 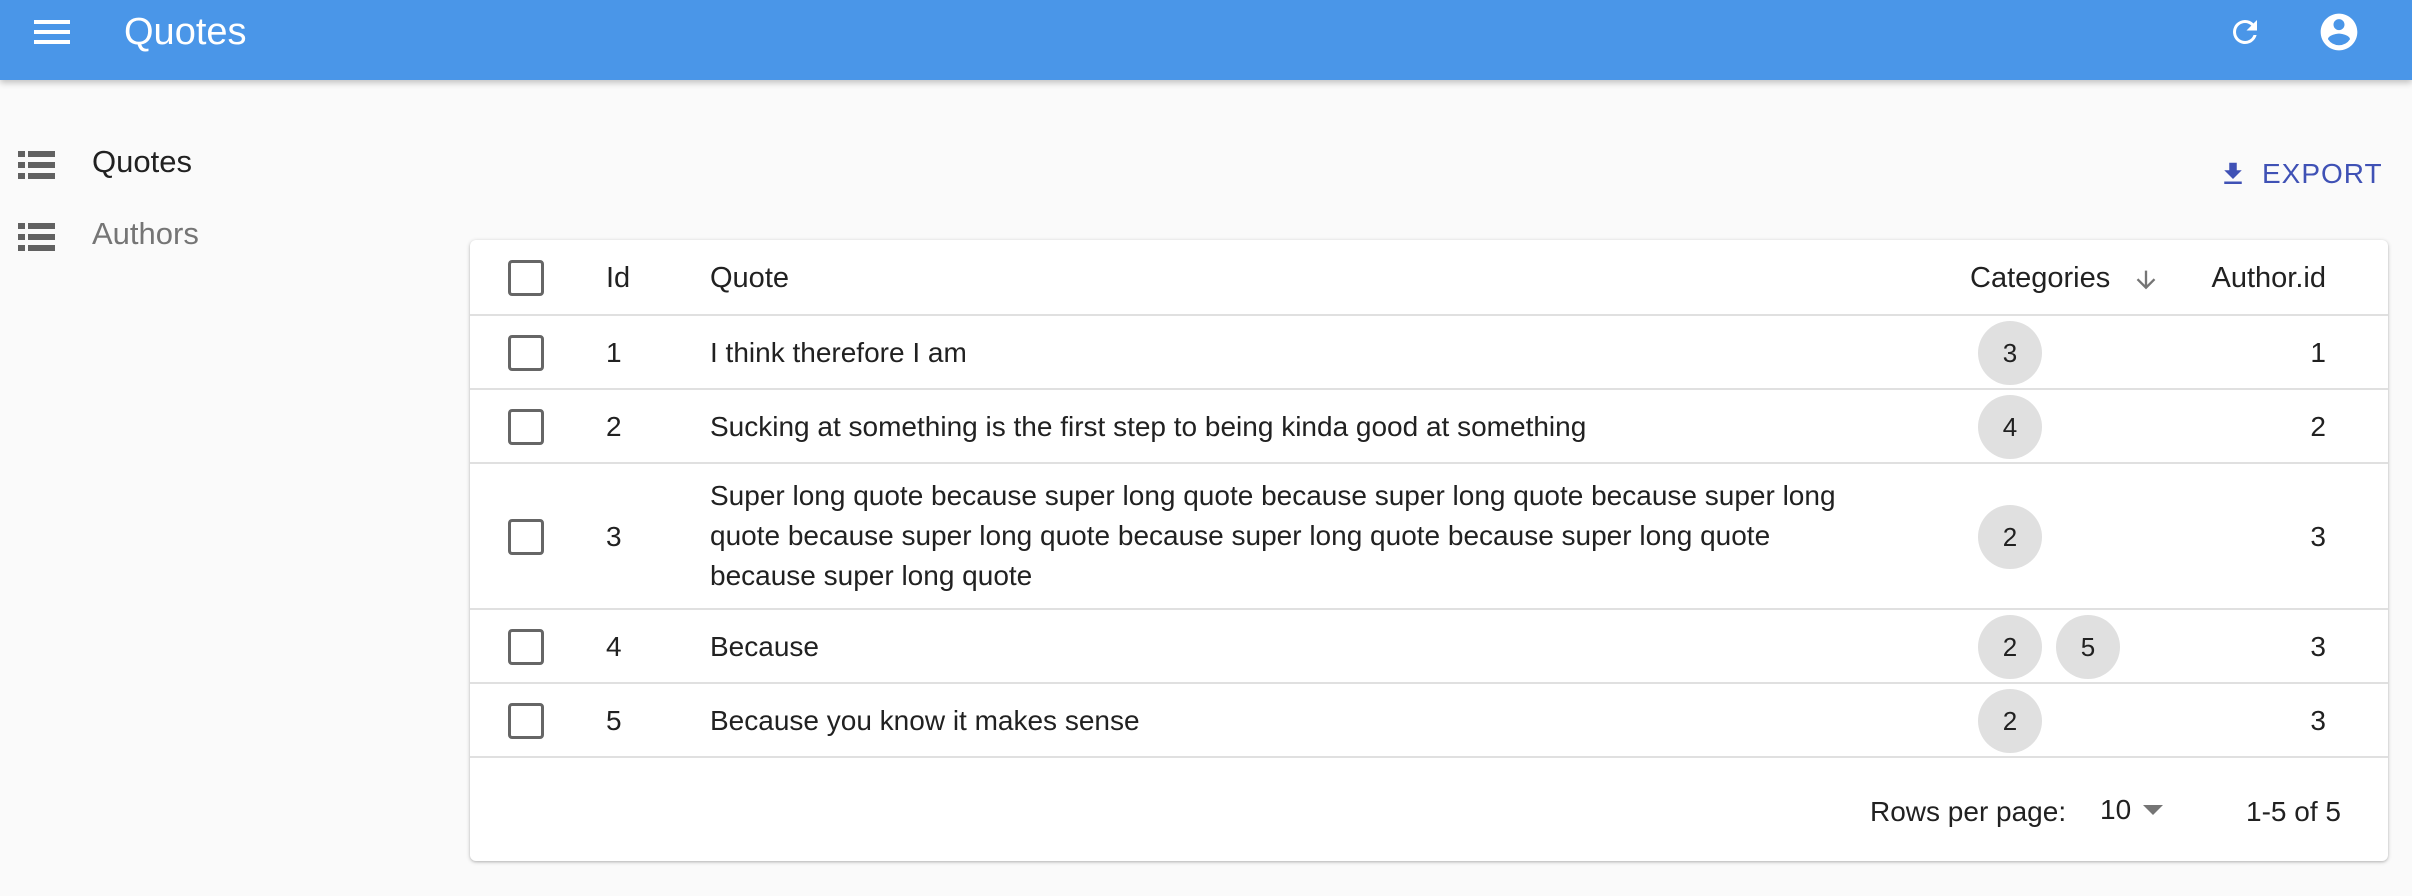 What do you see at coordinates (2318, 352) in the screenshot?
I see `cell-author-id: 1` at bounding box center [2318, 352].